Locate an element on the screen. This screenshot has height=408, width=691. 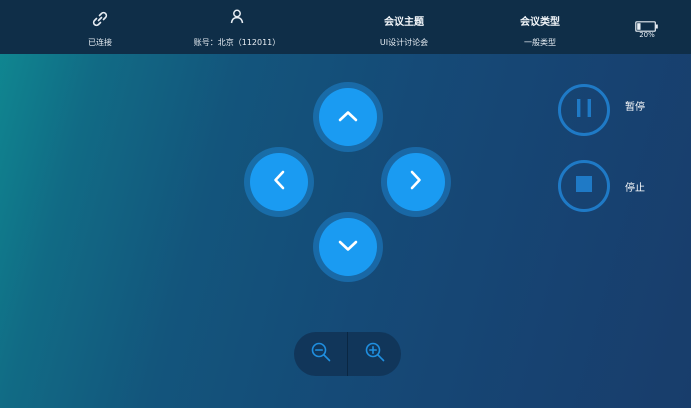
move-down-button is located at coordinates (348, 247).